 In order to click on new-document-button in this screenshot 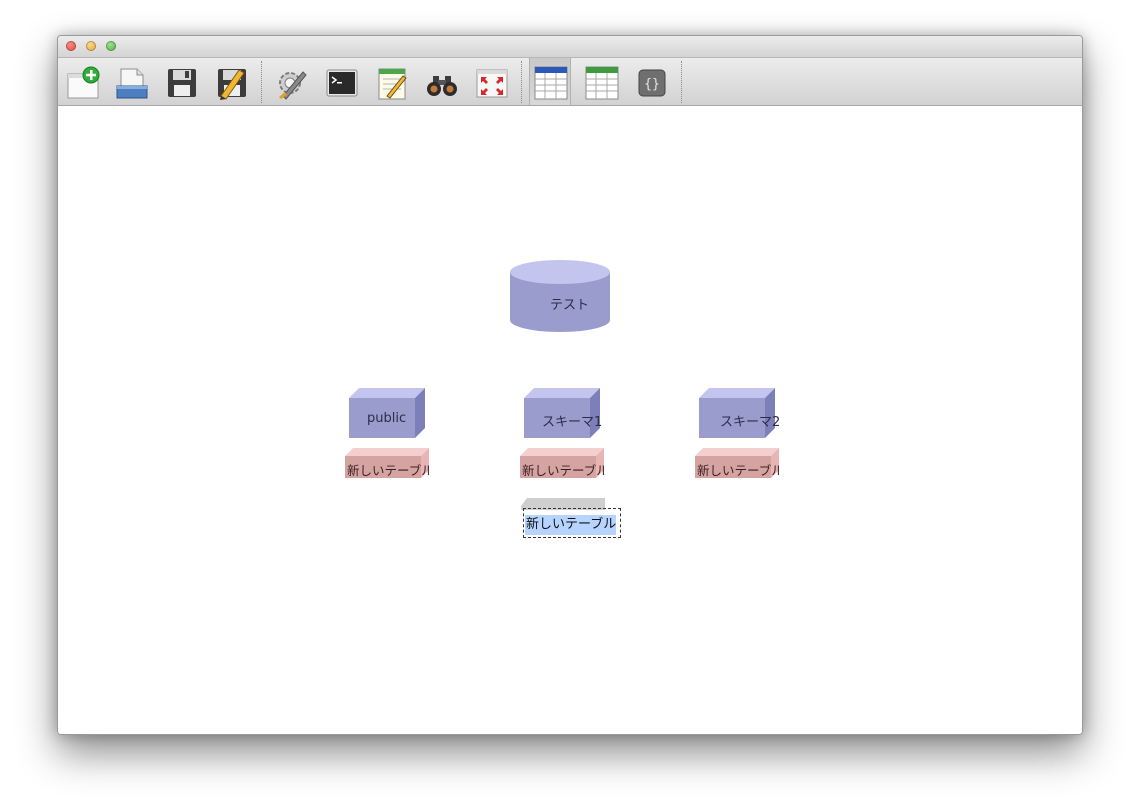, I will do `click(82, 82)`.